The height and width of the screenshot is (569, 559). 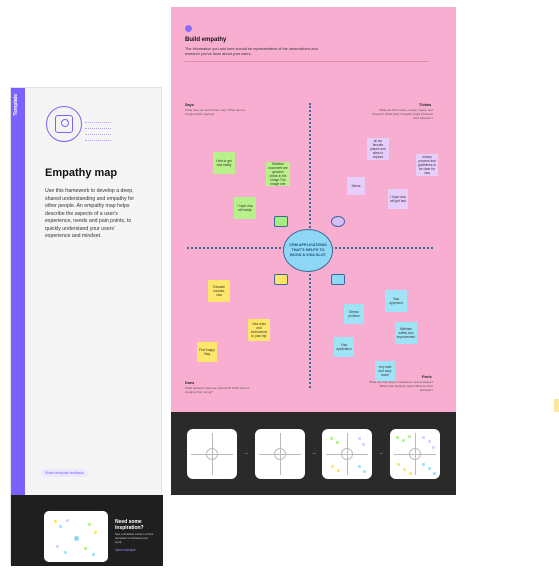 What do you see at coordinates (556, 405) in the screenshot?
I see `partial-sticky-note` at bounding box center [556, 405].